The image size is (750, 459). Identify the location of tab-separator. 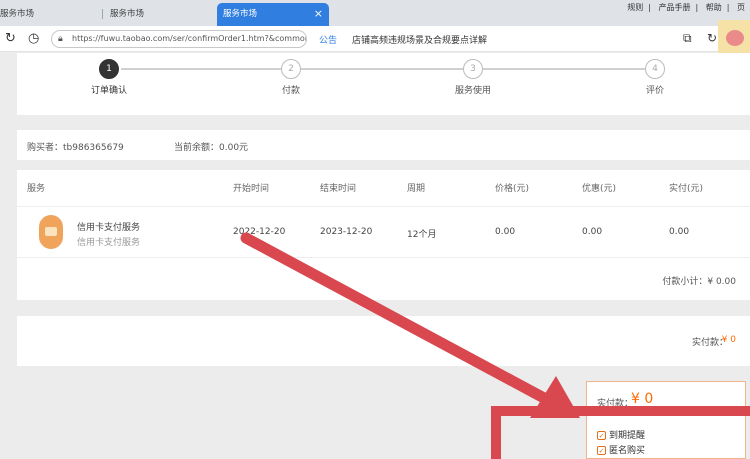
(102, 14).